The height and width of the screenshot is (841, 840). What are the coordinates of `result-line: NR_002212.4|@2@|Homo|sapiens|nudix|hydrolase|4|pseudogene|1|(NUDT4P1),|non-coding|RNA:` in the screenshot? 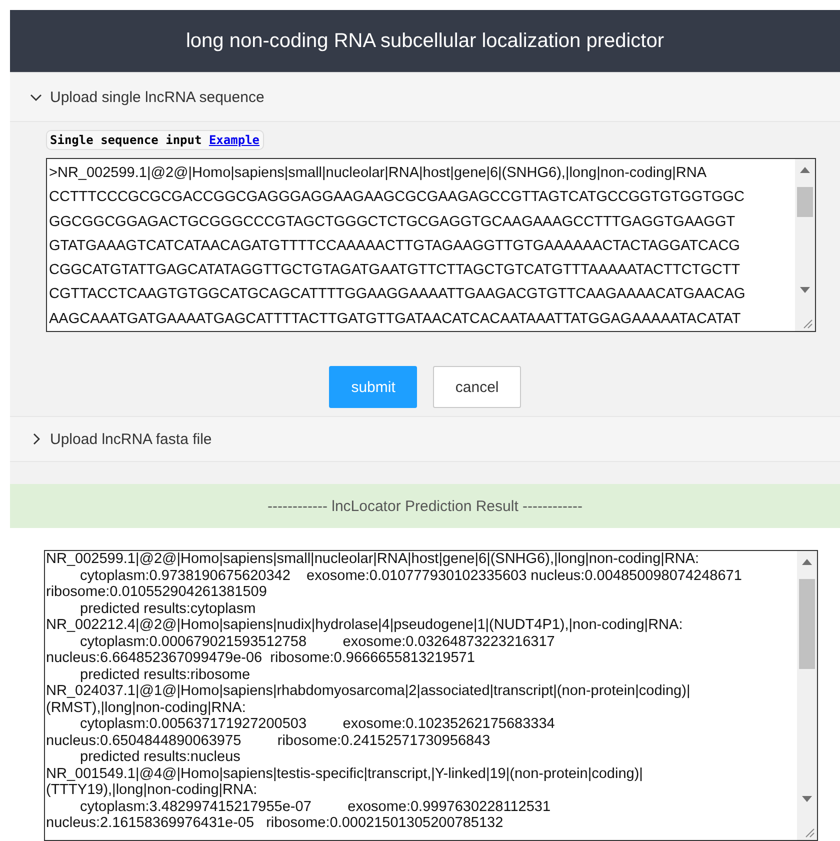 It's located at (365, 625).